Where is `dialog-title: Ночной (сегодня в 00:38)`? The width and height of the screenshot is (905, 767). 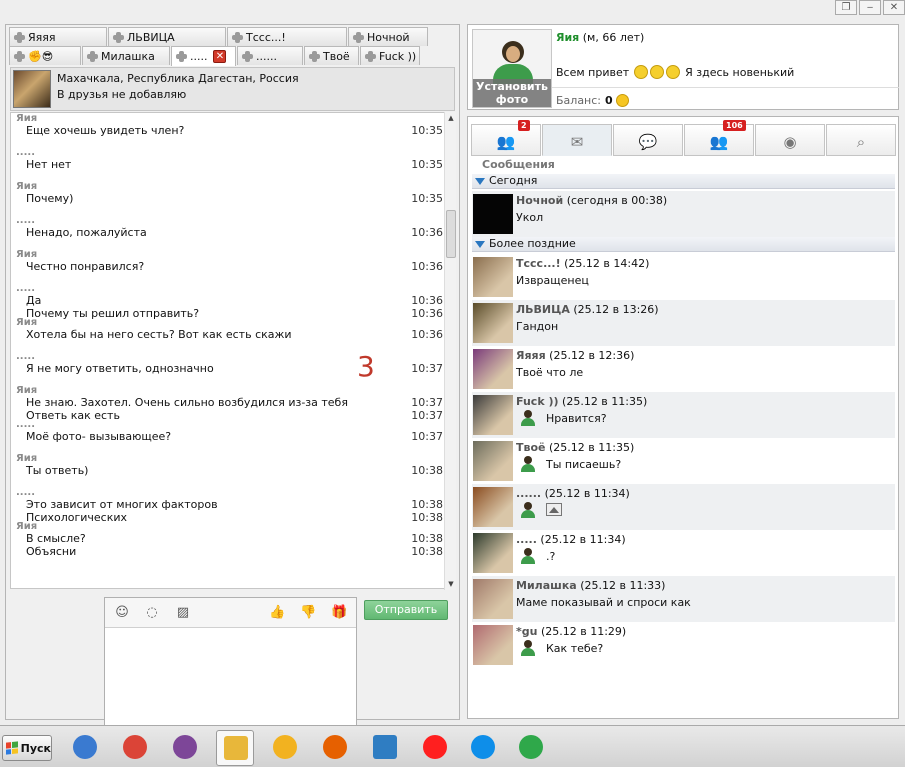
dialog-title: Ночной (сегодня в 00:38) is located at coordinates (591, 200).